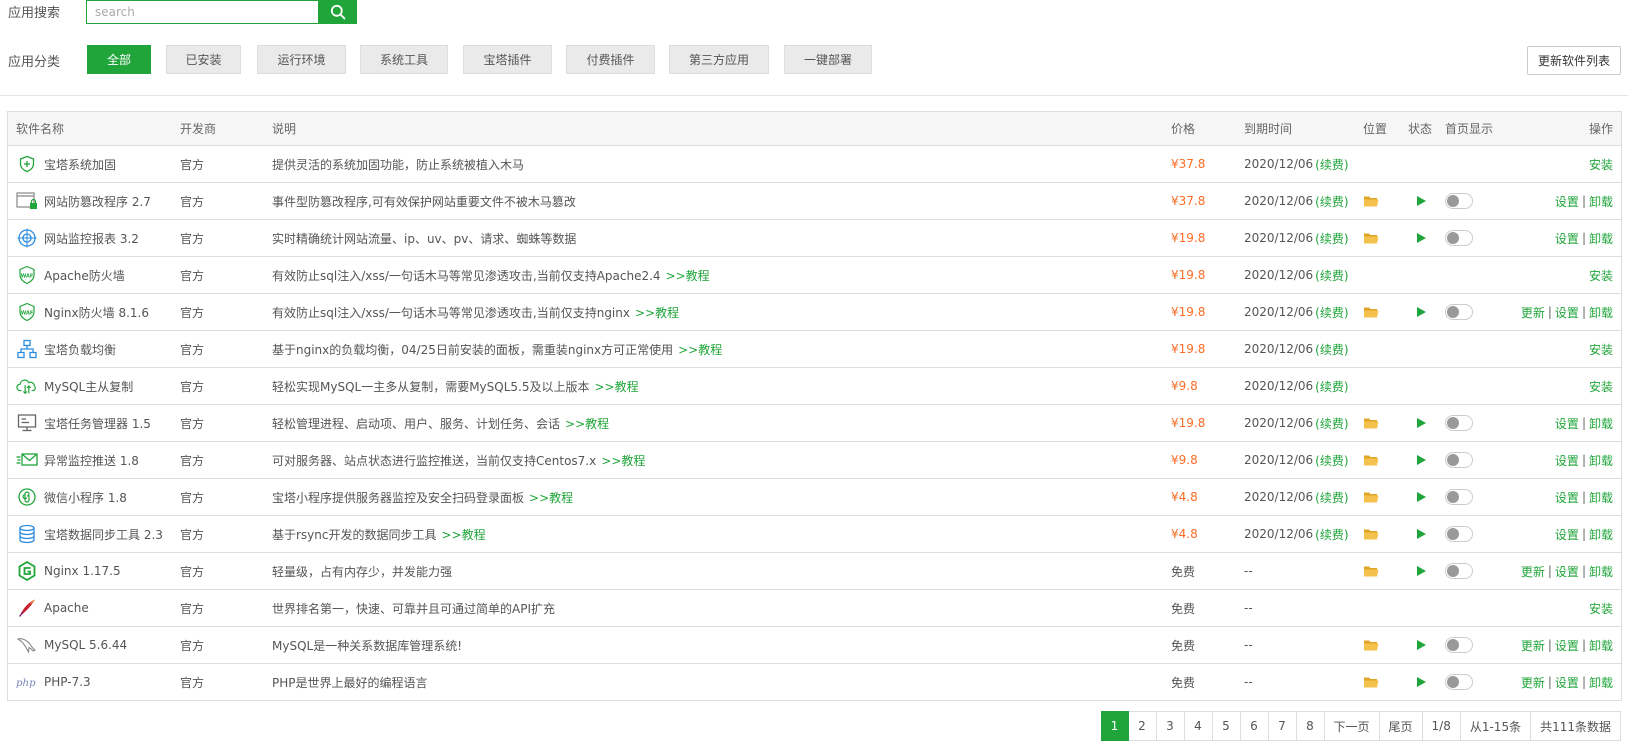 Image resolution: width=1628 pixels, height=744 pixels. What do you see at coordinates (1574, 60) in the screenshot?
I see `refresh-software-list-button: 更新软件列表` at bounding box center [1574, 60].